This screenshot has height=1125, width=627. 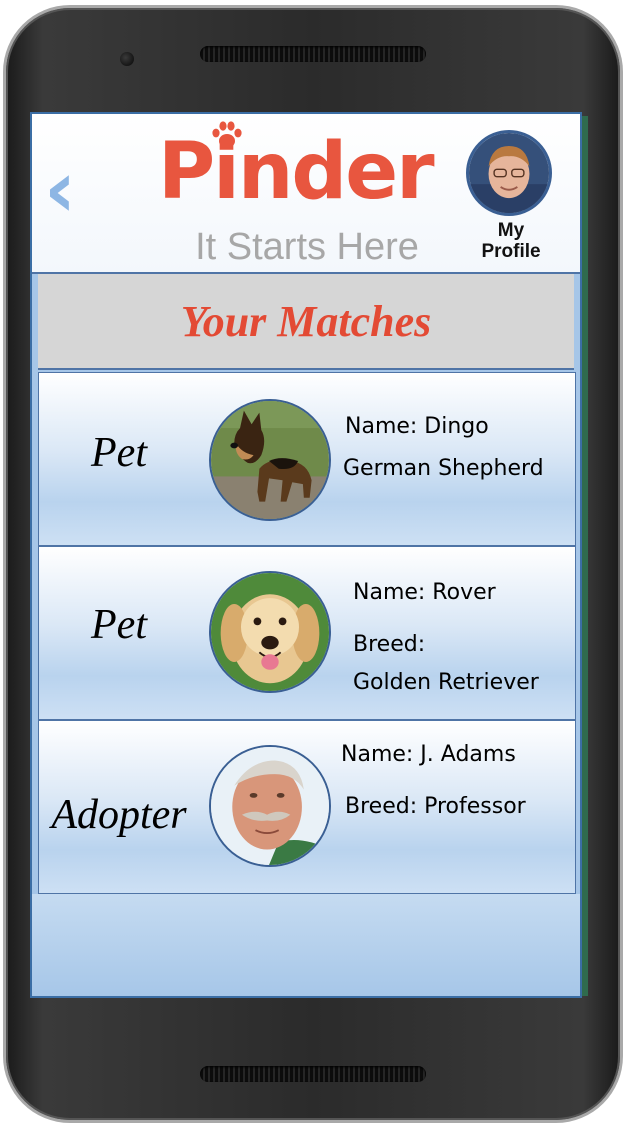 I want to click on app-tagline: It Starts Here, so click(x=307, y=247).